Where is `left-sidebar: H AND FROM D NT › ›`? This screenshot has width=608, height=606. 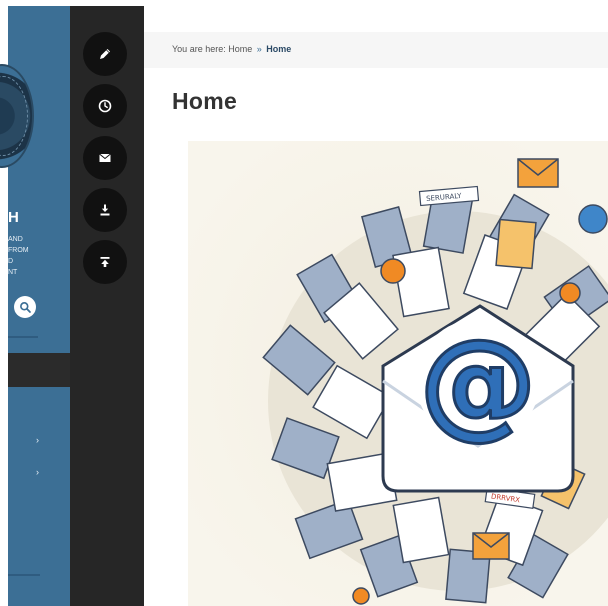
left-sidebar: H AND FROM D NT › › is located at coordinates (35, 306).